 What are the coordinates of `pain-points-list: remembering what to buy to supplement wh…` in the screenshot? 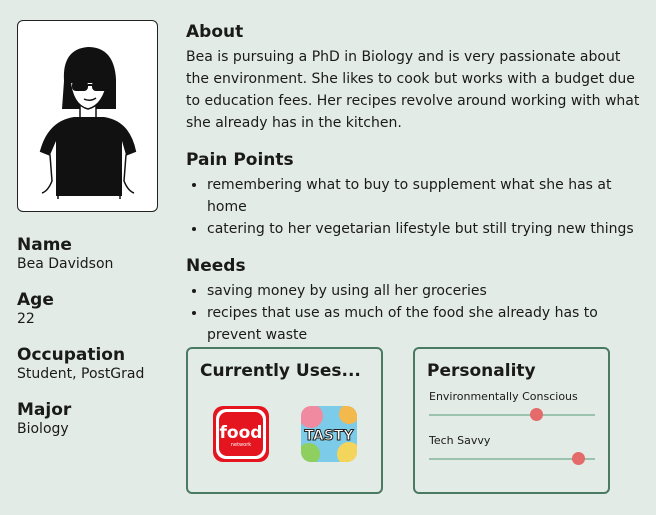 It's located at (416, 207).